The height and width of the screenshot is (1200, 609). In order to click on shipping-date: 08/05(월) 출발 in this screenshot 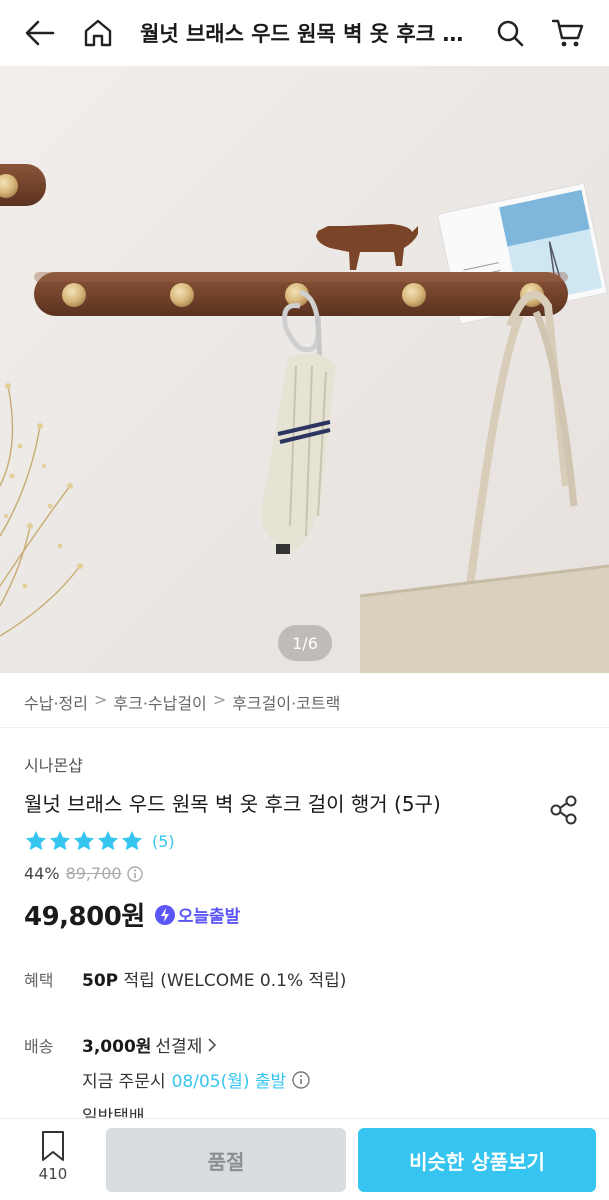, I will do `click(229, 1082)`.